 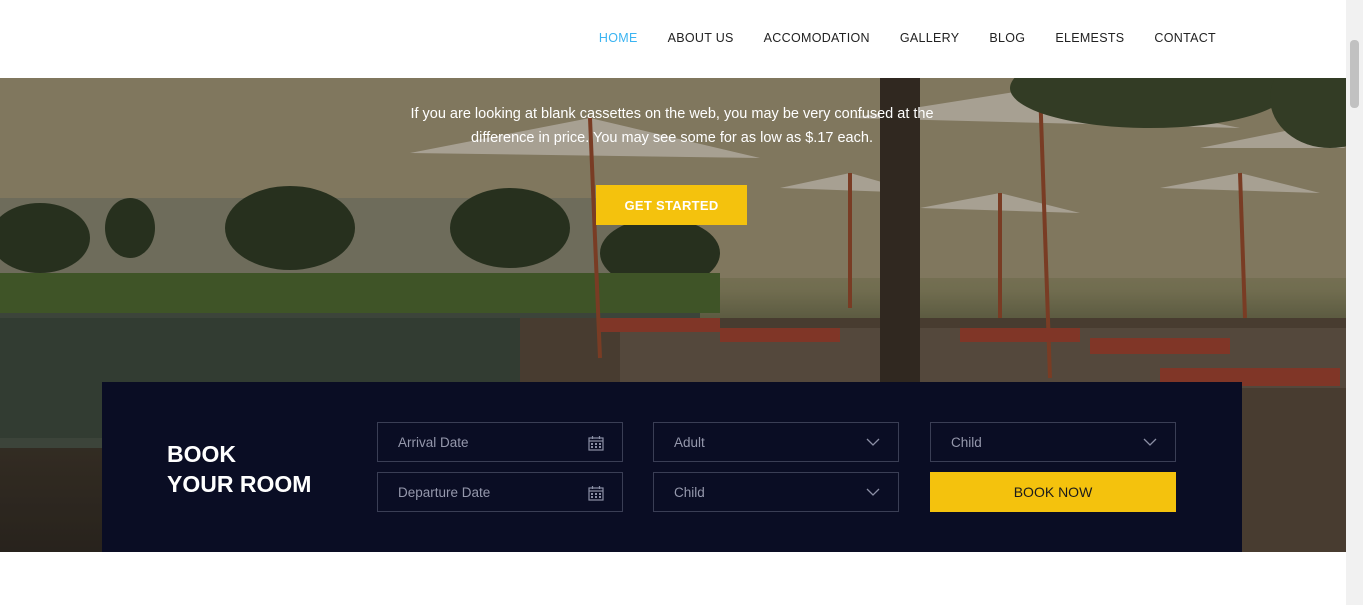 I want to click on nav-about-us: ABOUT US, so click(x=701, y=38).